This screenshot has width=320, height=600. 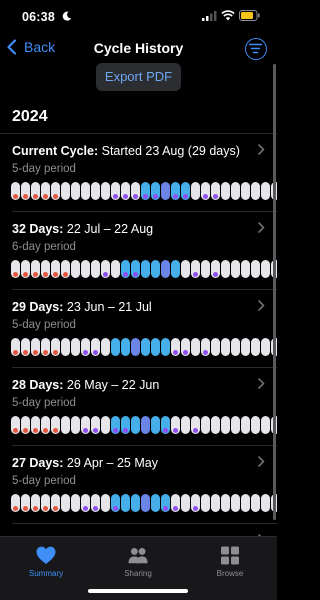 I want to click on export-pdf-button: Export PDF, so click(x=138, y=77).